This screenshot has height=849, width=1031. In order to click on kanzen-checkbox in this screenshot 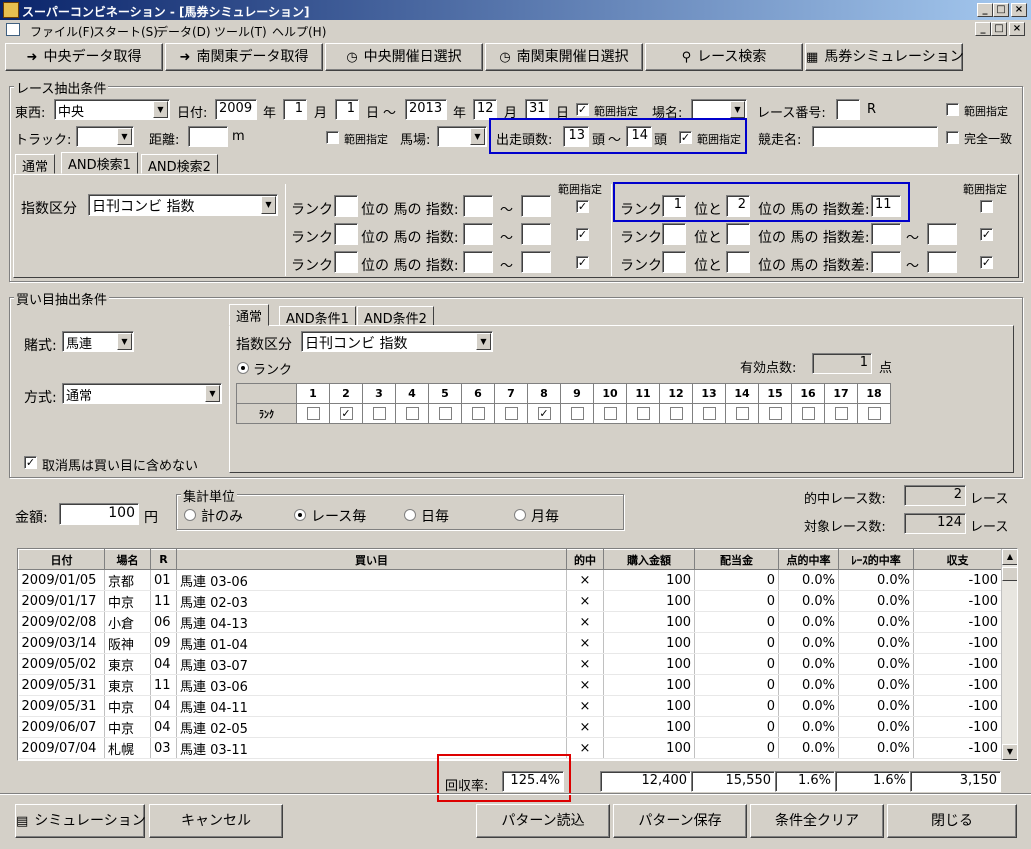, I will do `click(952, 137)`.